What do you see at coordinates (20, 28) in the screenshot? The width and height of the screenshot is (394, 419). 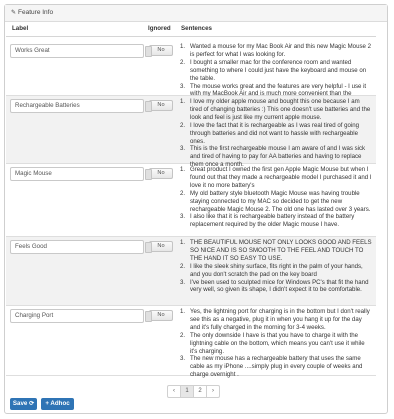 I see `column-header-label: Label` at bounding box center [20, 28].